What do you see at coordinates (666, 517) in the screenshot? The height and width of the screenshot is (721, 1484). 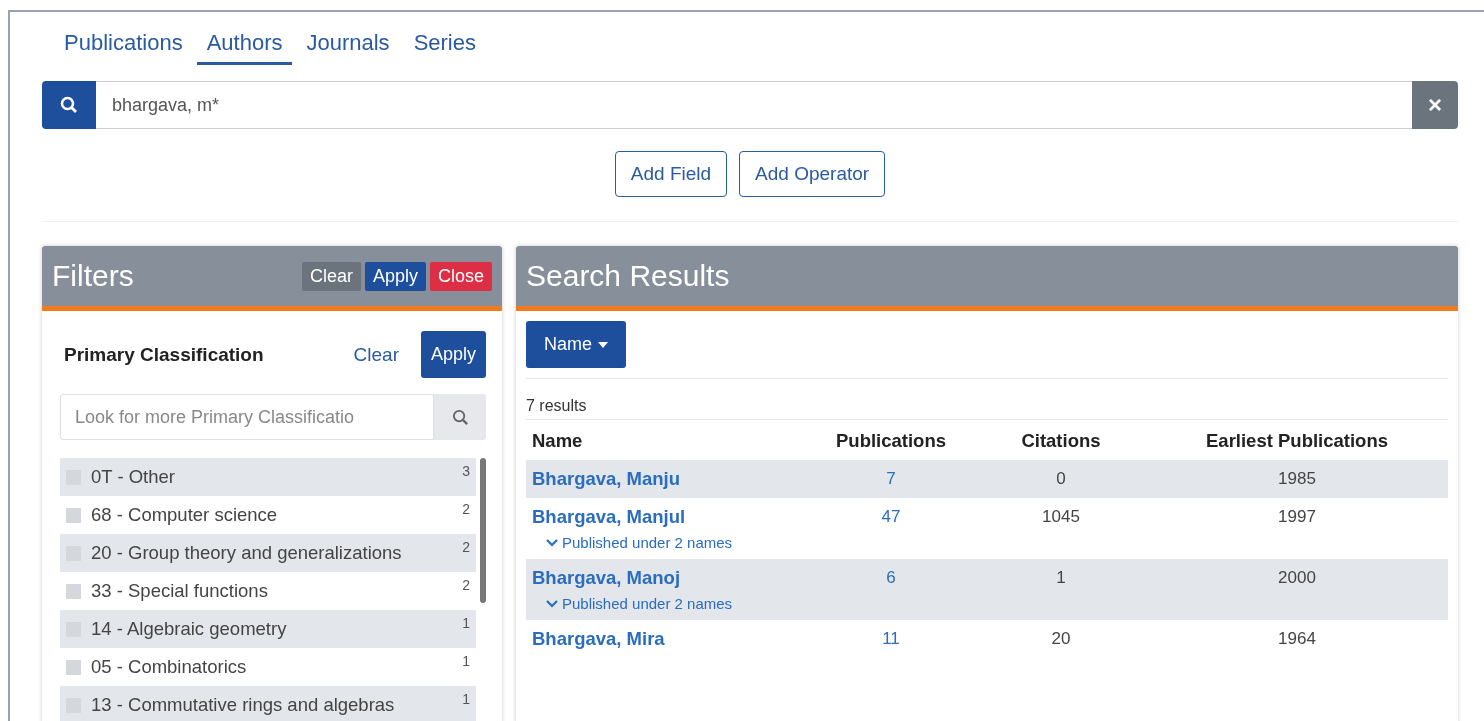 I see `author-link: Bhargava, Manjul` at bounding box center [666, 517].